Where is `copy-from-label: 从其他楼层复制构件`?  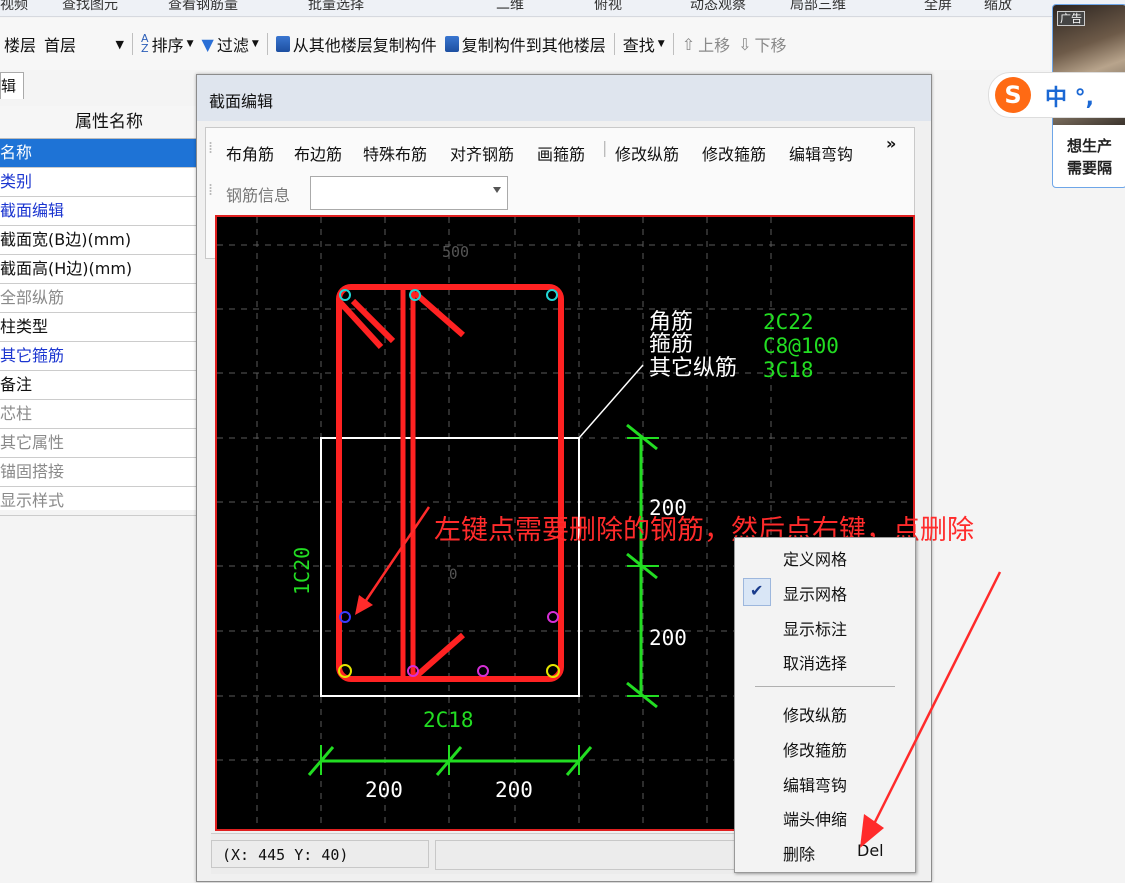
copy-from-label: 从其他楼层复制构件 is located at coordinates (364, 45).